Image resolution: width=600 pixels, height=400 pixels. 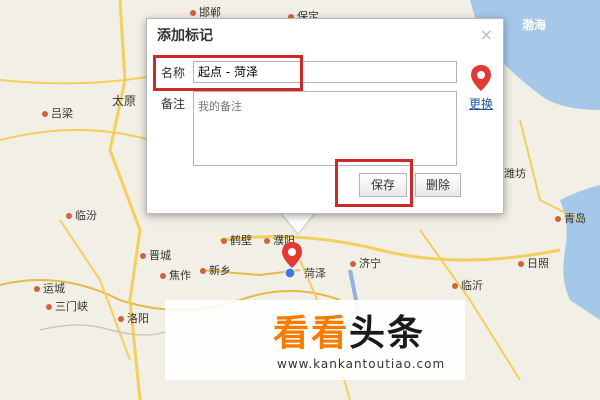 I want to click on city-label: 焦作, so click(x=175, y=275).